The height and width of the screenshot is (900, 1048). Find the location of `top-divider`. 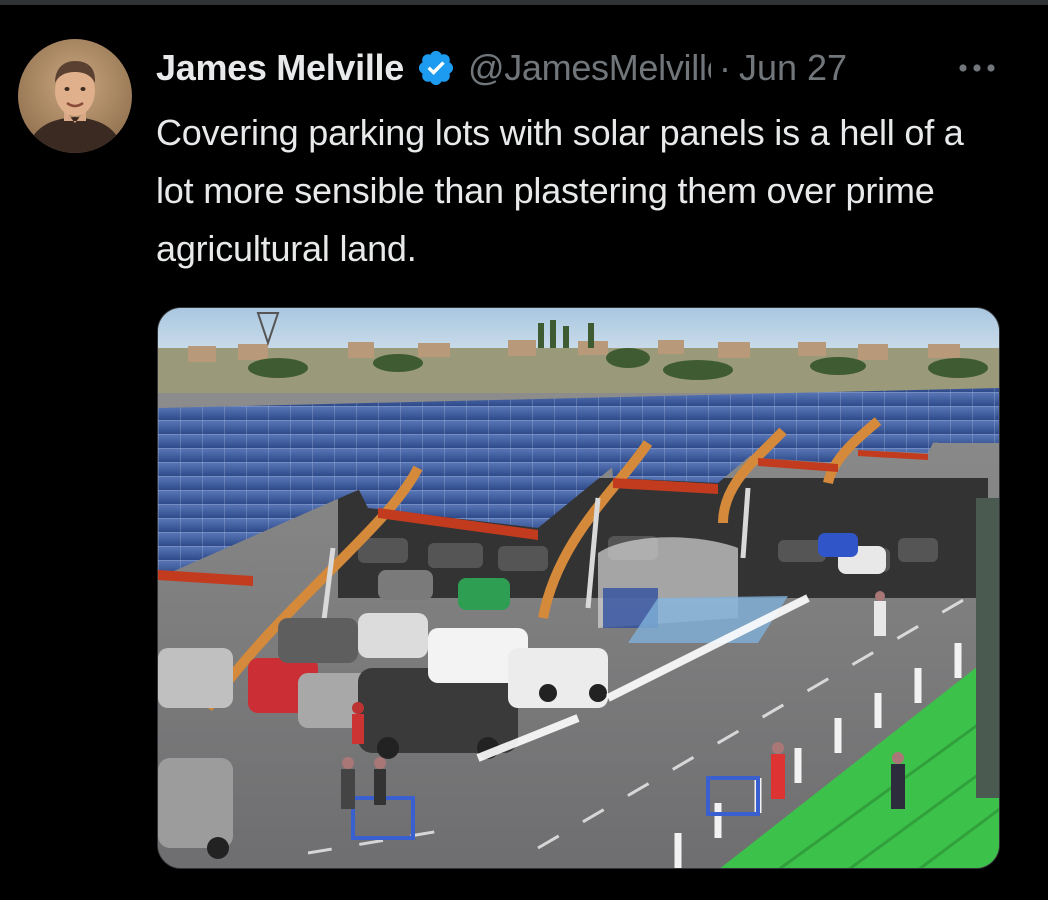

top-divider is located at coordinates (524, 2).